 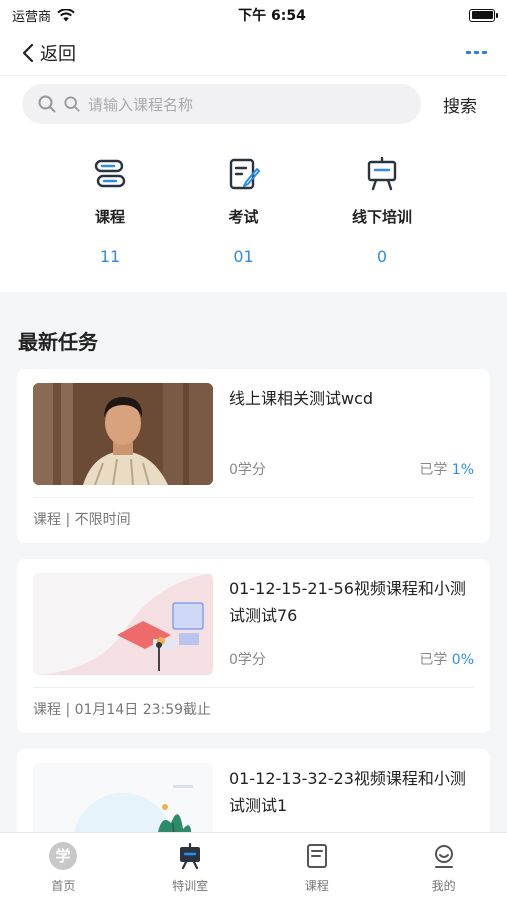 What do you see at coordinates (221, 104) in the screenshot?
I see `search-input: 请输入课程名称` at bounding box center [221, 104].